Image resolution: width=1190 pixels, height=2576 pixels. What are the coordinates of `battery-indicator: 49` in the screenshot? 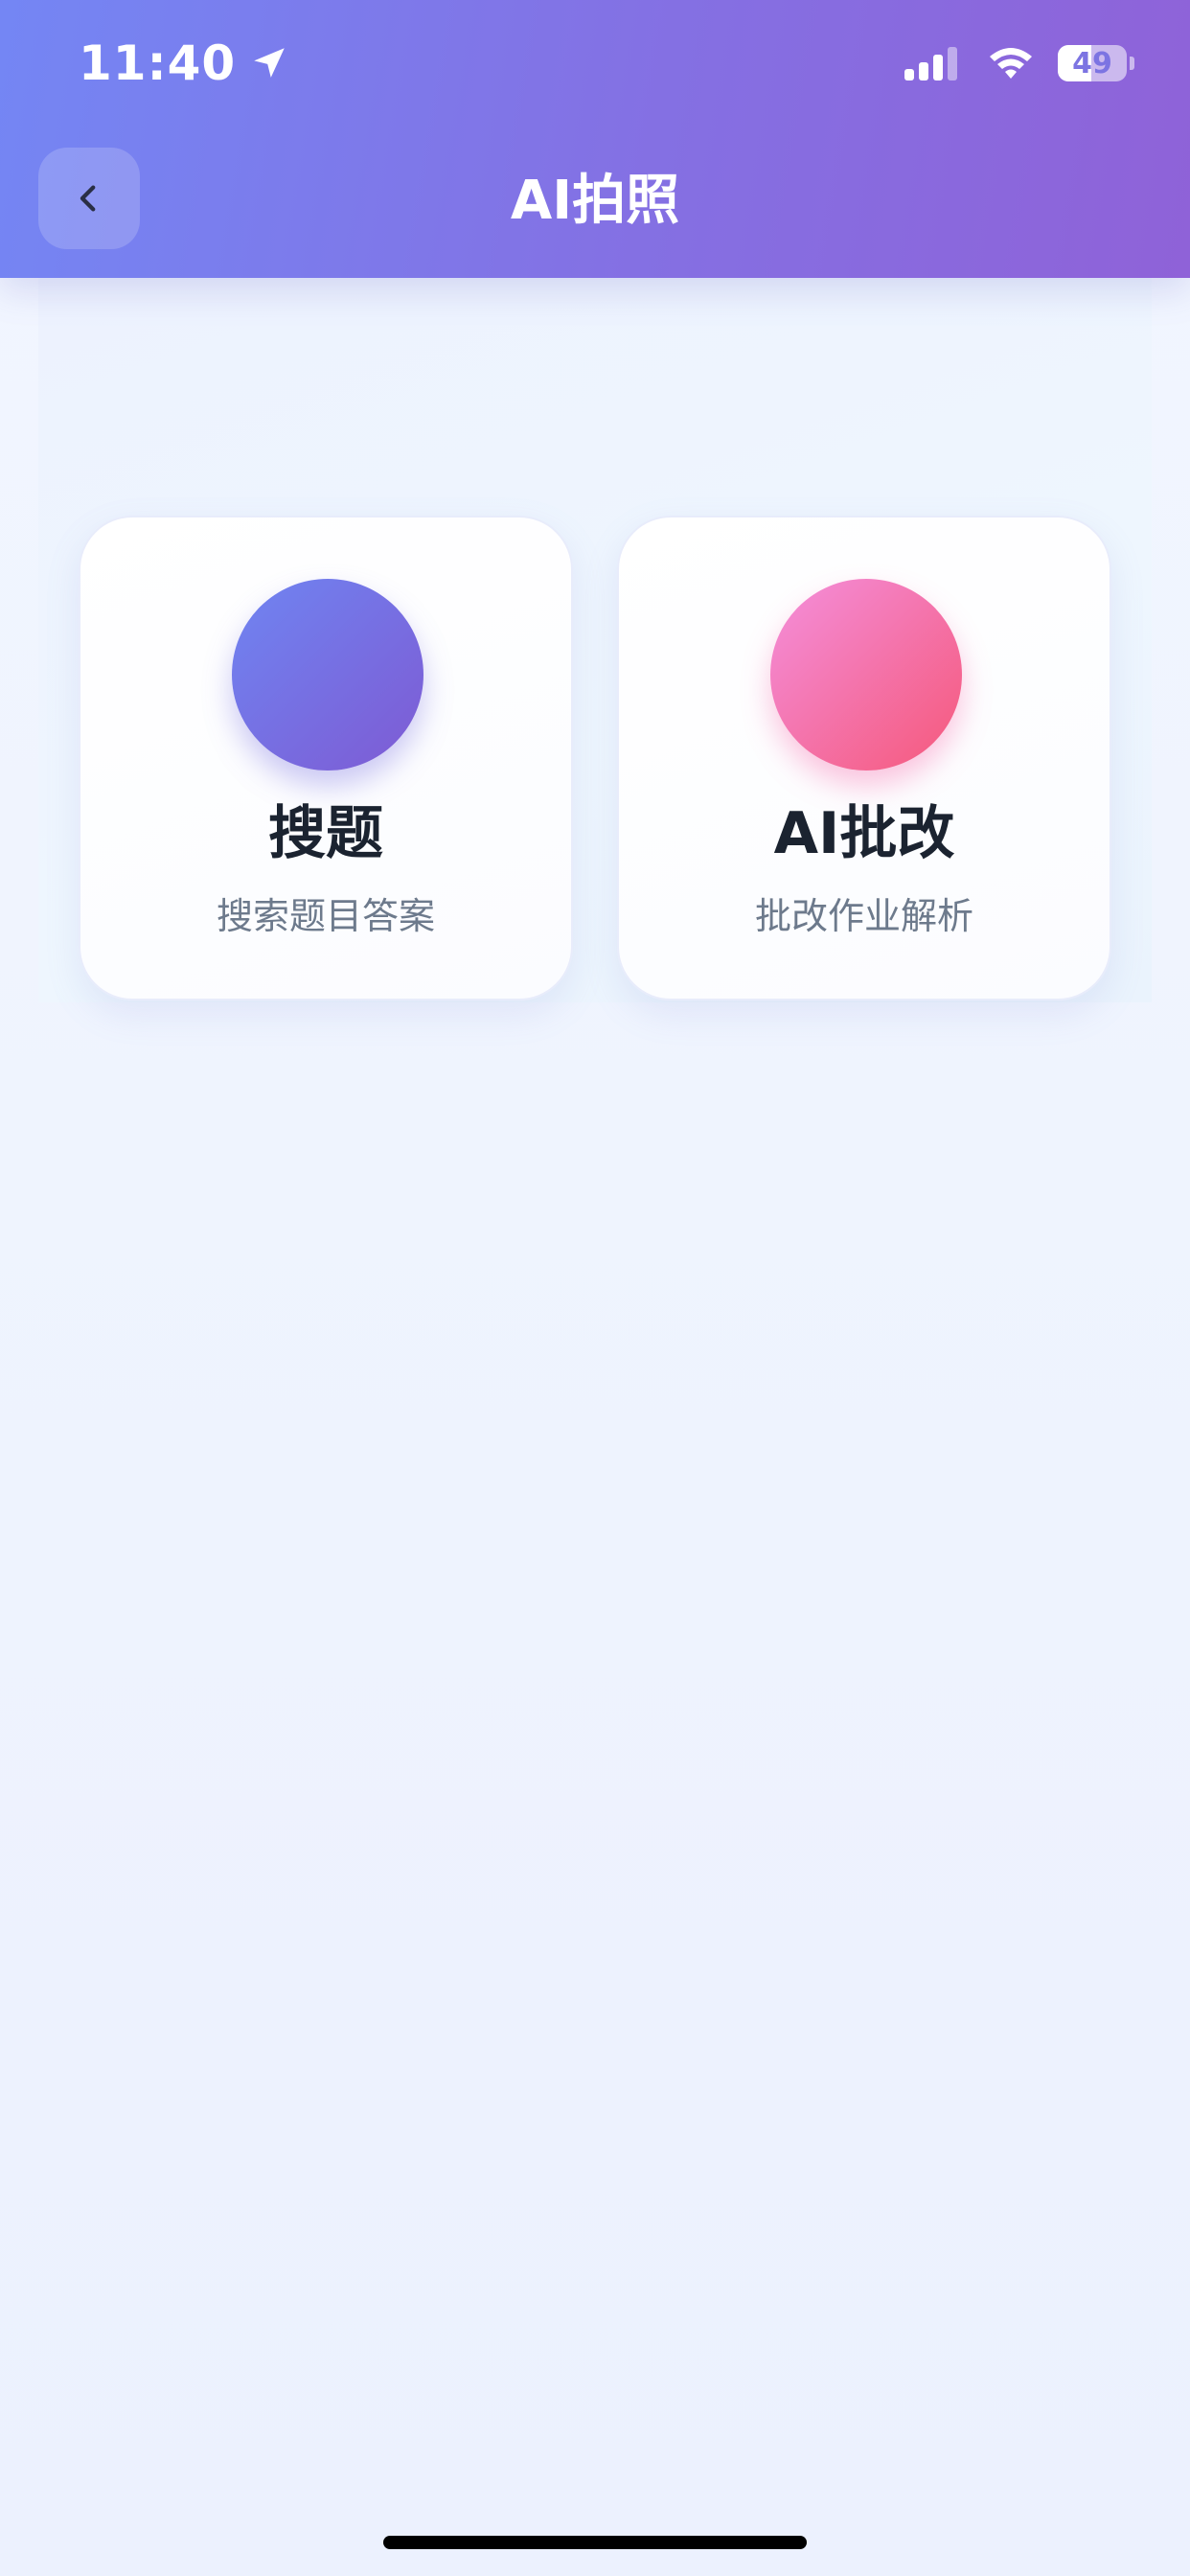 It's located at (1093, 63).